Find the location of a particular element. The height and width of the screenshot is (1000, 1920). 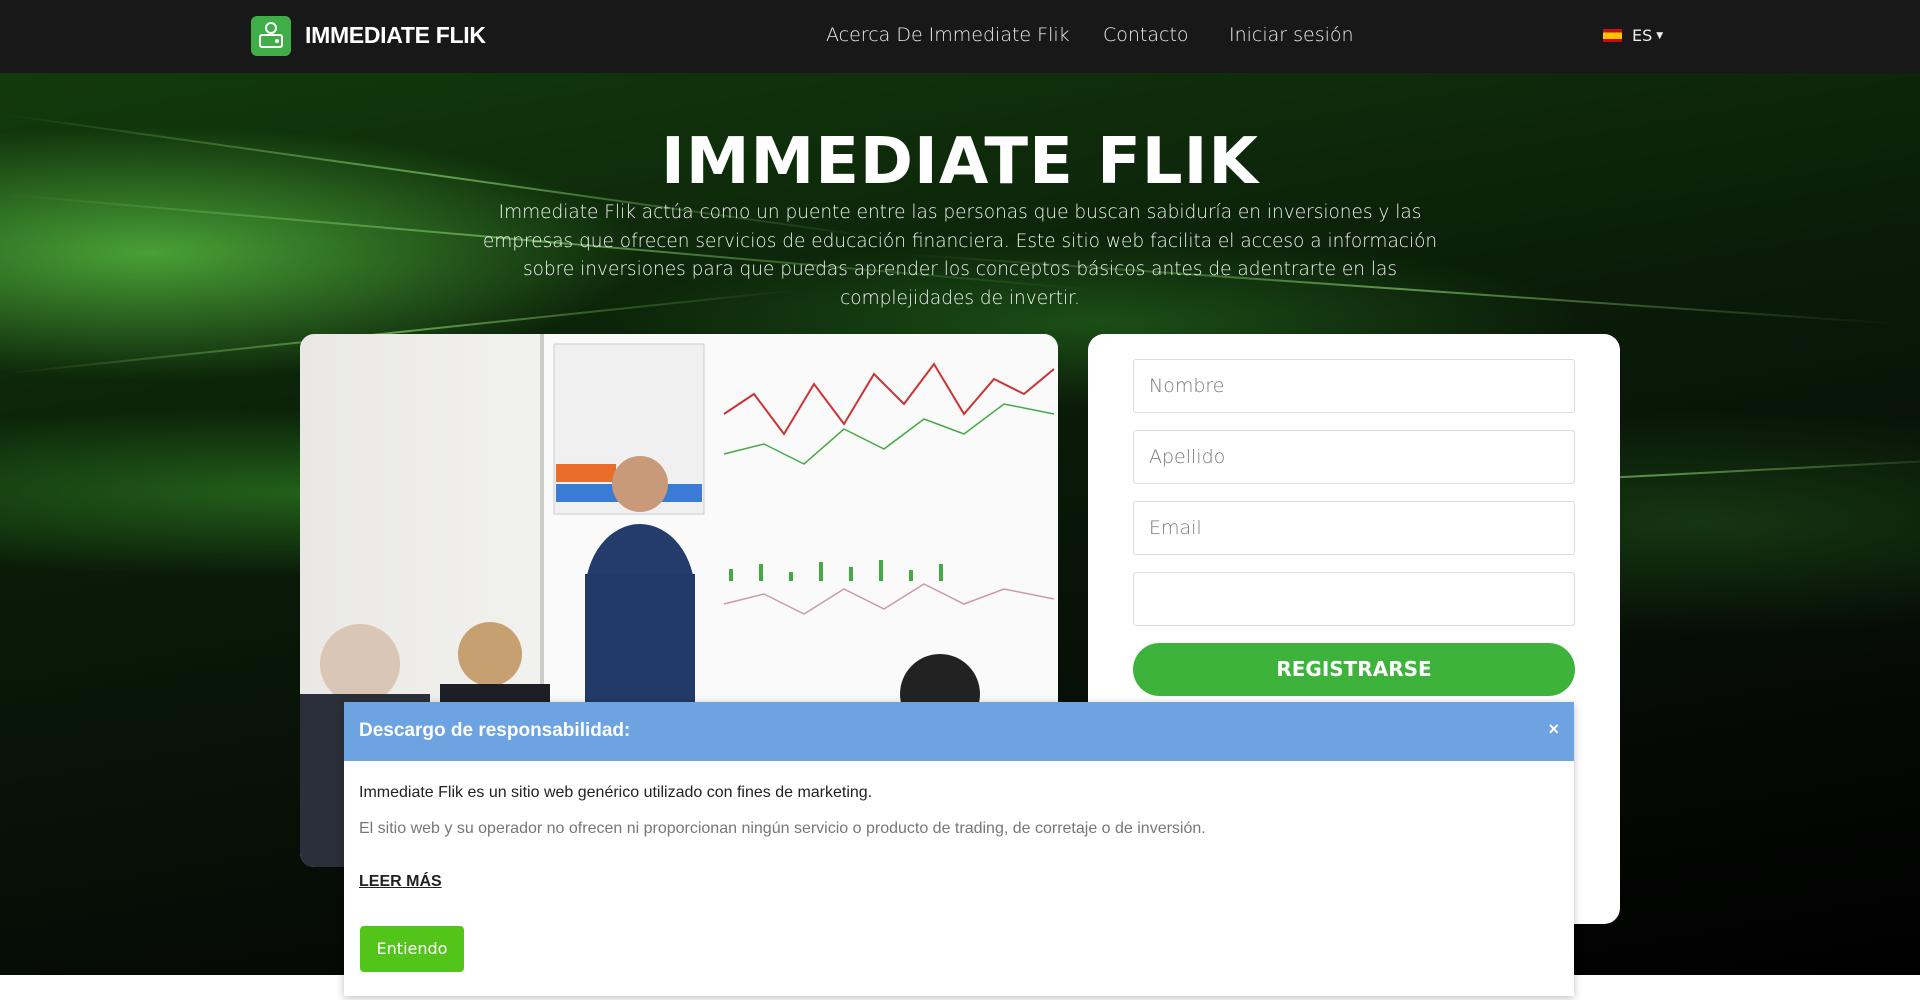

wallet-logo-icon is located at coordinates (271, 36).